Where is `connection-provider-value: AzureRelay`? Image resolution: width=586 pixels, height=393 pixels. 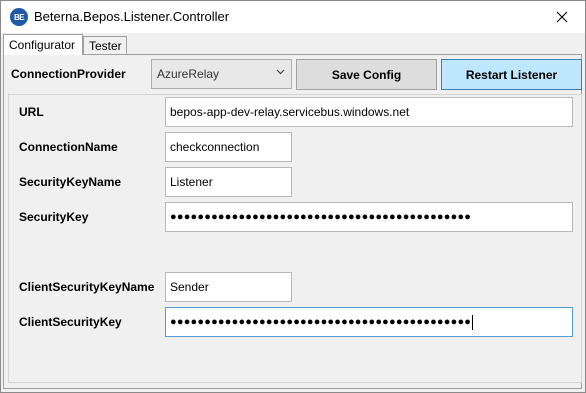
connection-provider-value: AzureRelay is located at coordinates (188, 74).